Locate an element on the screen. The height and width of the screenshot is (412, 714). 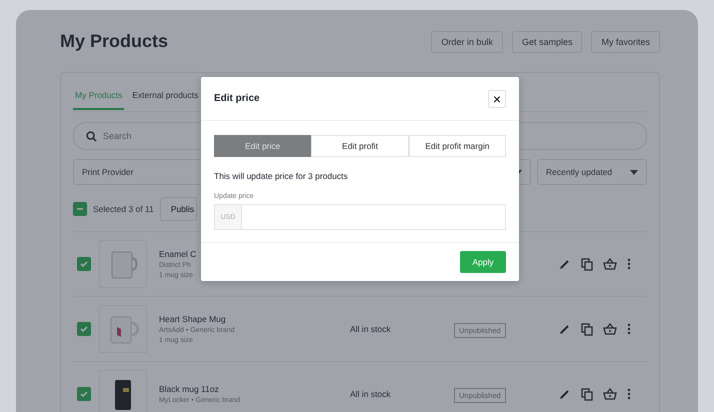
search-icon is located at coordinates (91, 136).